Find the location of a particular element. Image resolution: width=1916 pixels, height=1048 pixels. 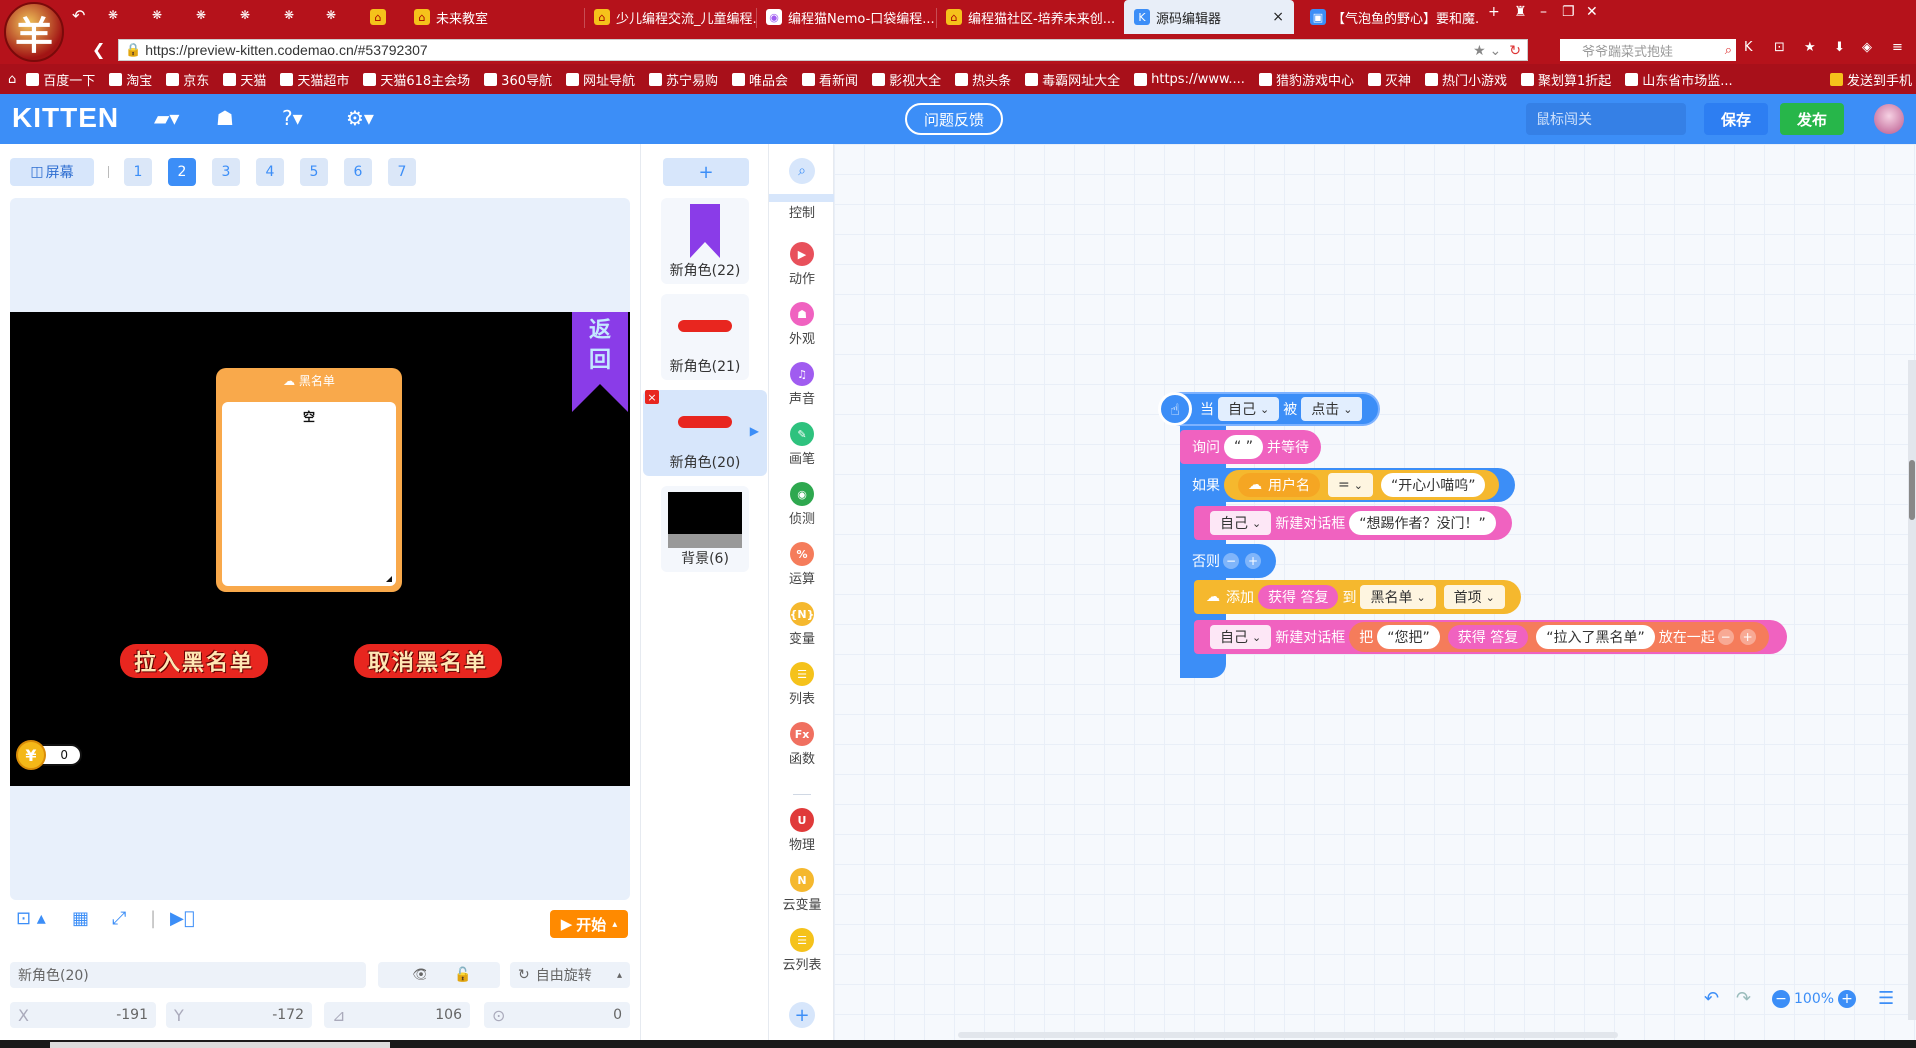

direction-field: ⊙ 0 is located at coordinates (557, 1015).